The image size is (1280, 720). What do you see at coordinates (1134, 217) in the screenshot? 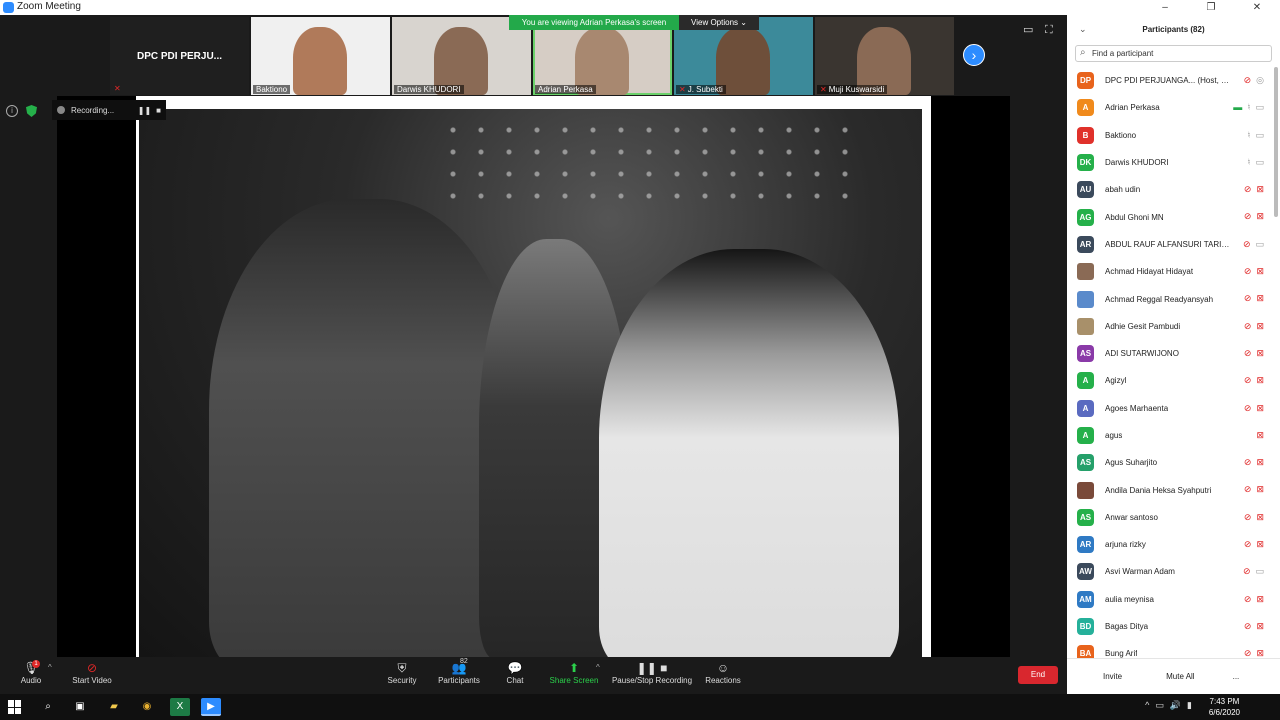
I see `participant-name: Abdul Ghoni MN` at bounding box center [1134, 217].